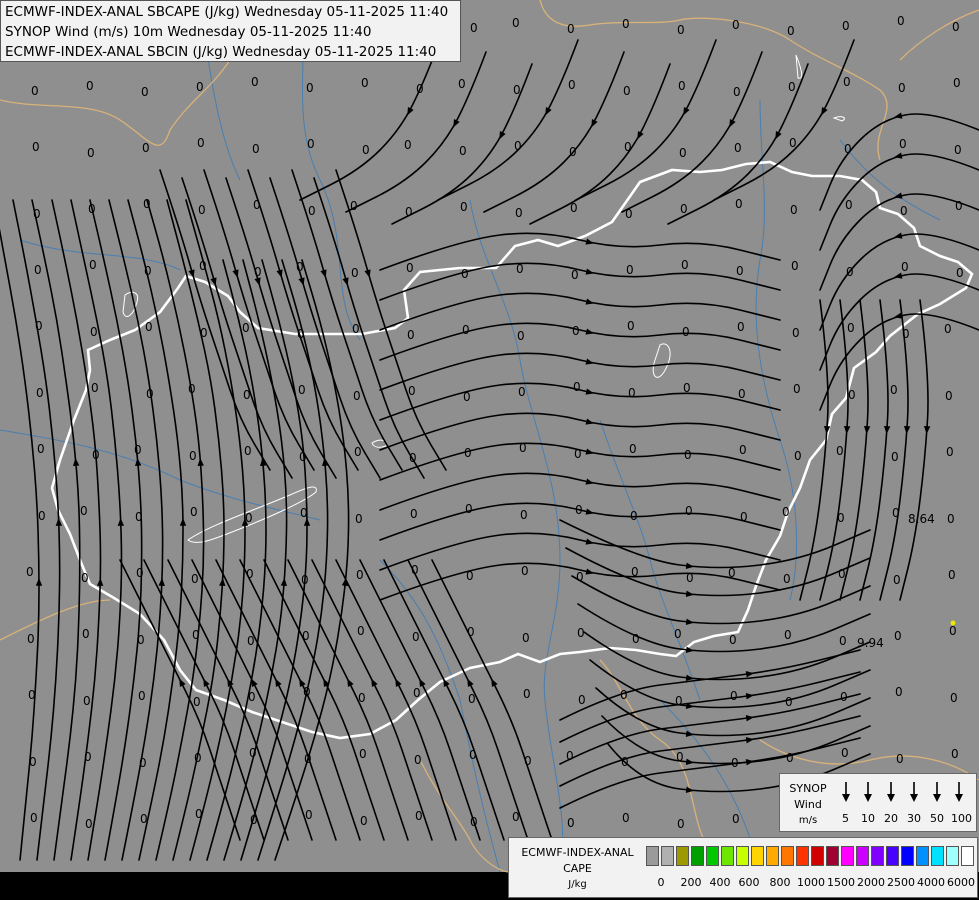 The height and width of the screenshot is (900, 979). Describe the element at coordinates (931, 882) in the screenshot. I see `cape-scale-tick: 4000` at that location.